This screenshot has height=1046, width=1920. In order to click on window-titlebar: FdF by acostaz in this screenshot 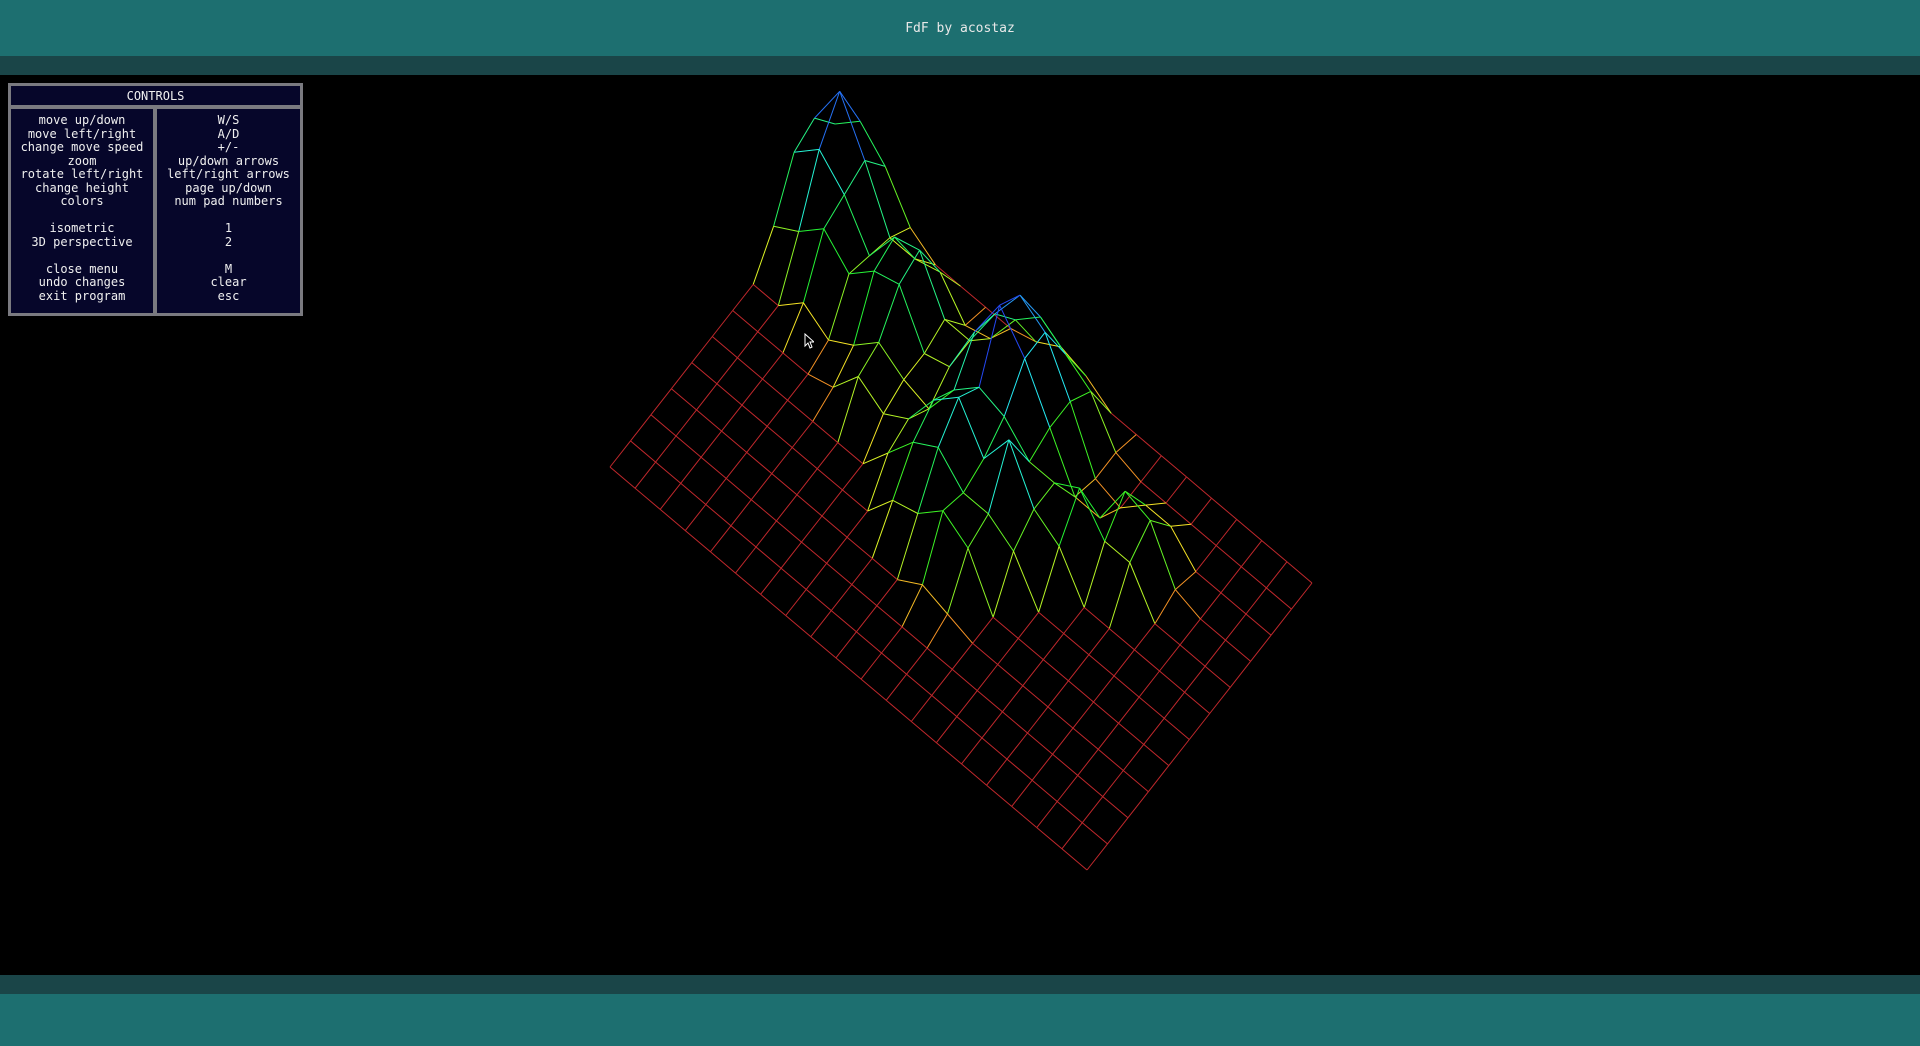, I will do `click(960, 28)`.